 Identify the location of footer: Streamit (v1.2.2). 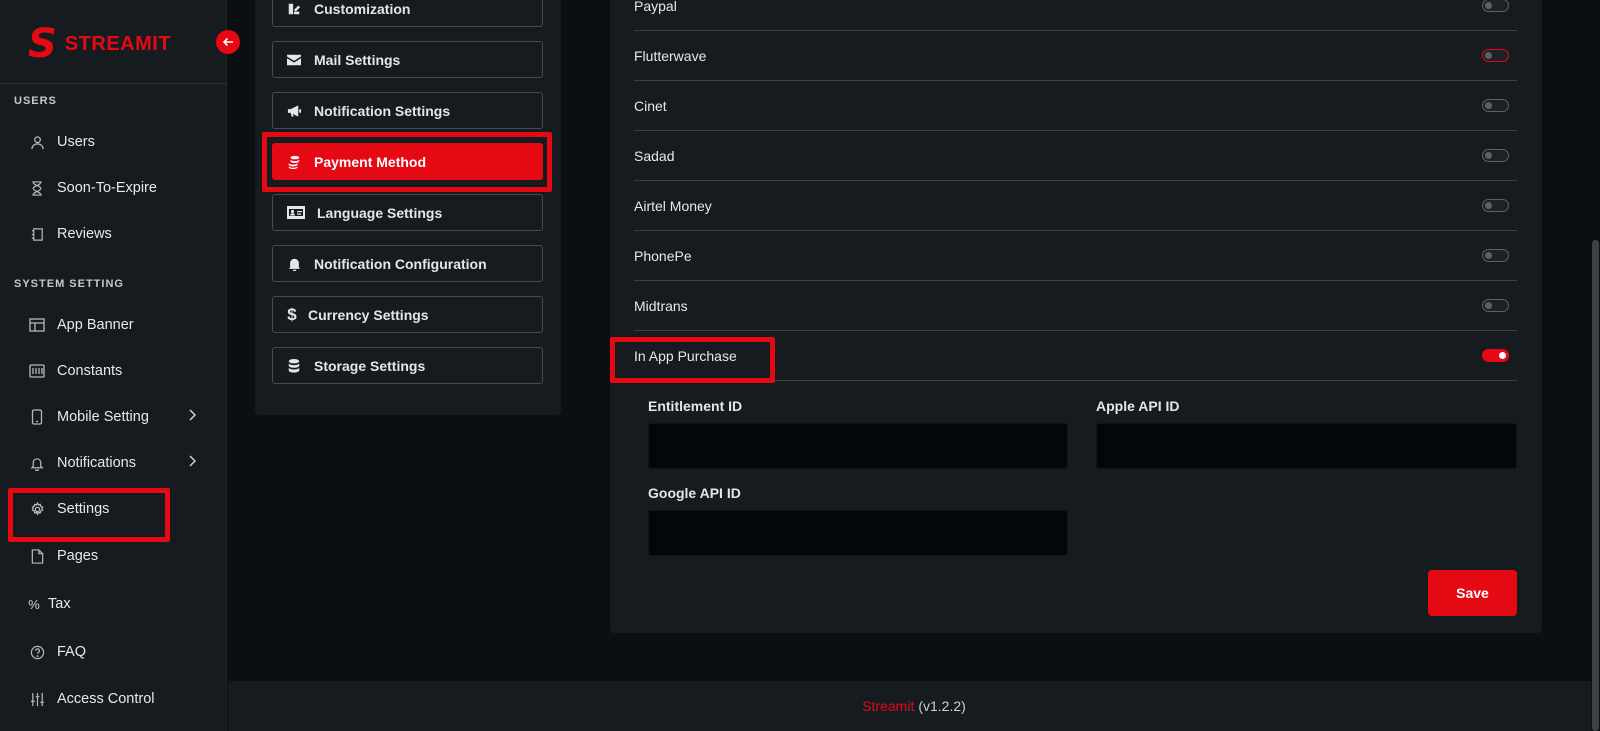
(914, 706).